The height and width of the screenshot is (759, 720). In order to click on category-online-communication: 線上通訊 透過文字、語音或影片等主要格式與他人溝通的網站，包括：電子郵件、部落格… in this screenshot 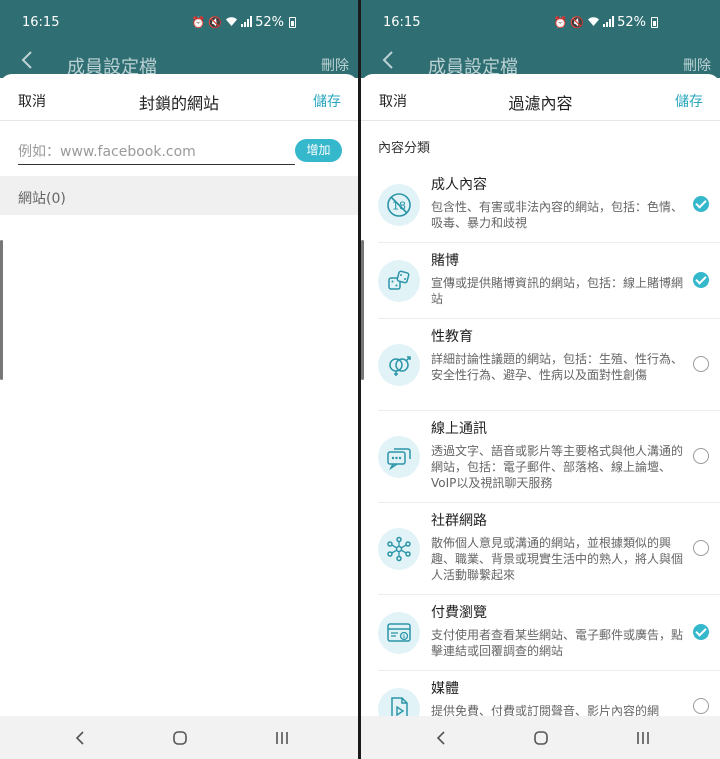, I will do `click(549, 457)`.